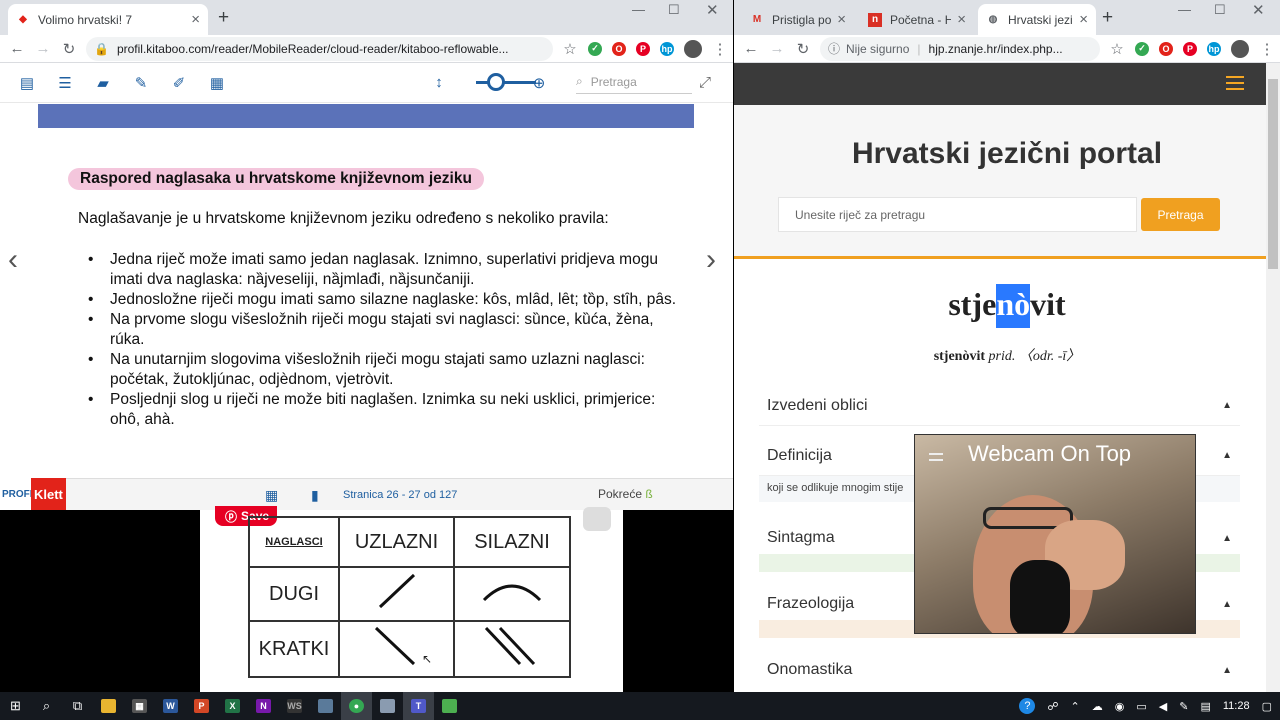  What do you see at coordinates (356, 706) in the screenshot?
I see `chrome-icon: ●` at bounding box center [356, 706].